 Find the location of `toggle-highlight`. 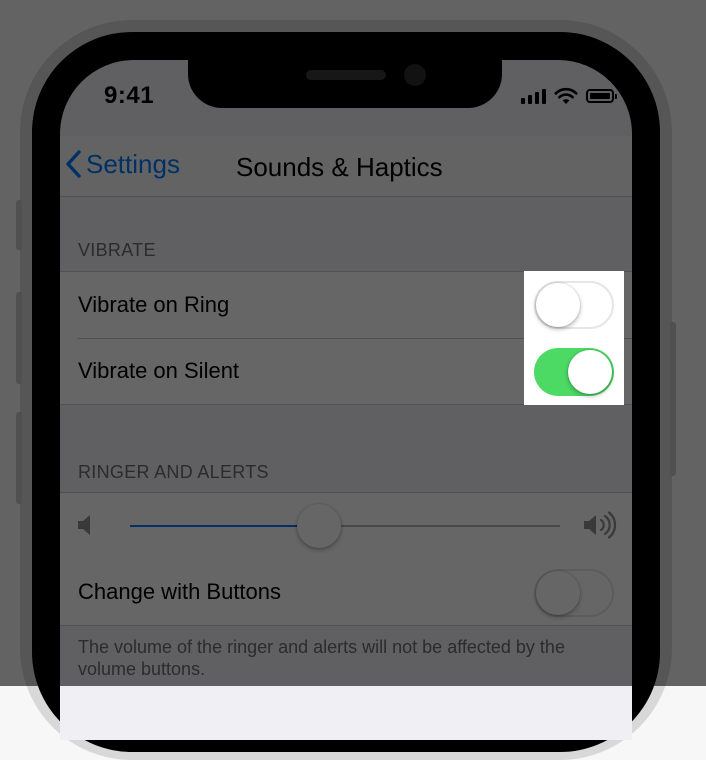

toggle-highlight is located at coordinates (574, 338).